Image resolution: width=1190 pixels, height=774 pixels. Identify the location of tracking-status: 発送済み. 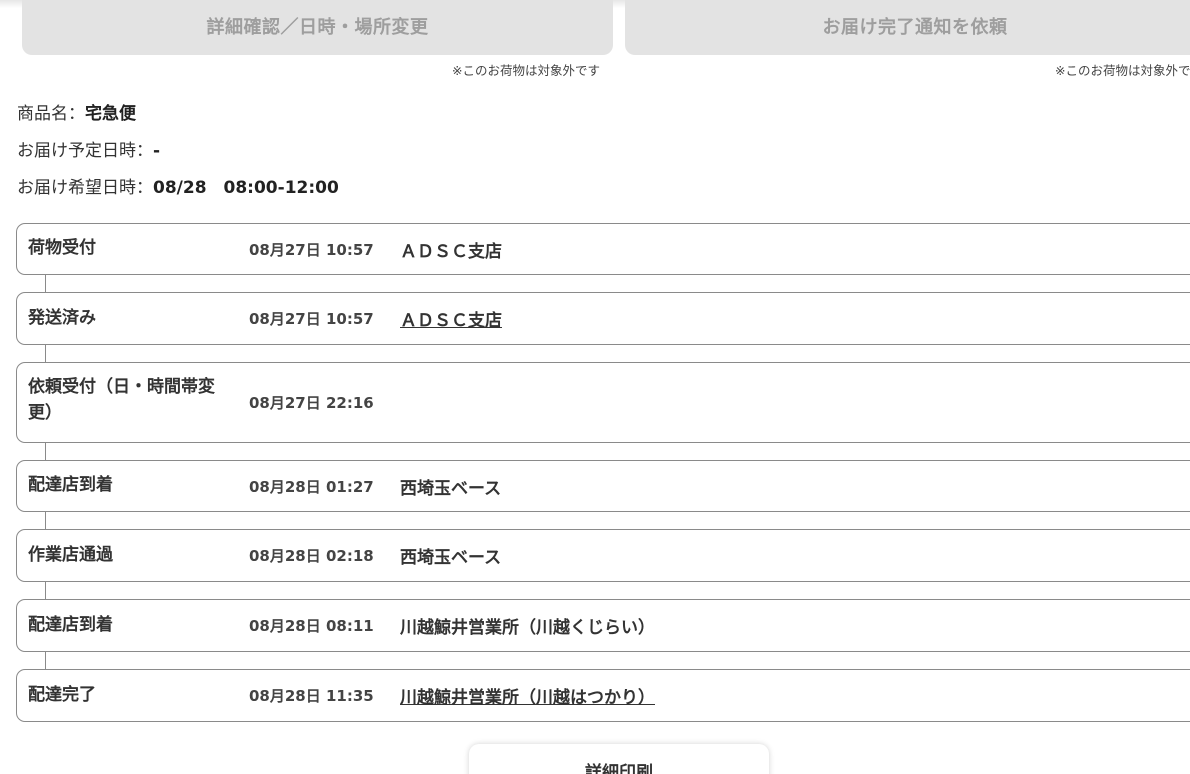
(62, 318).